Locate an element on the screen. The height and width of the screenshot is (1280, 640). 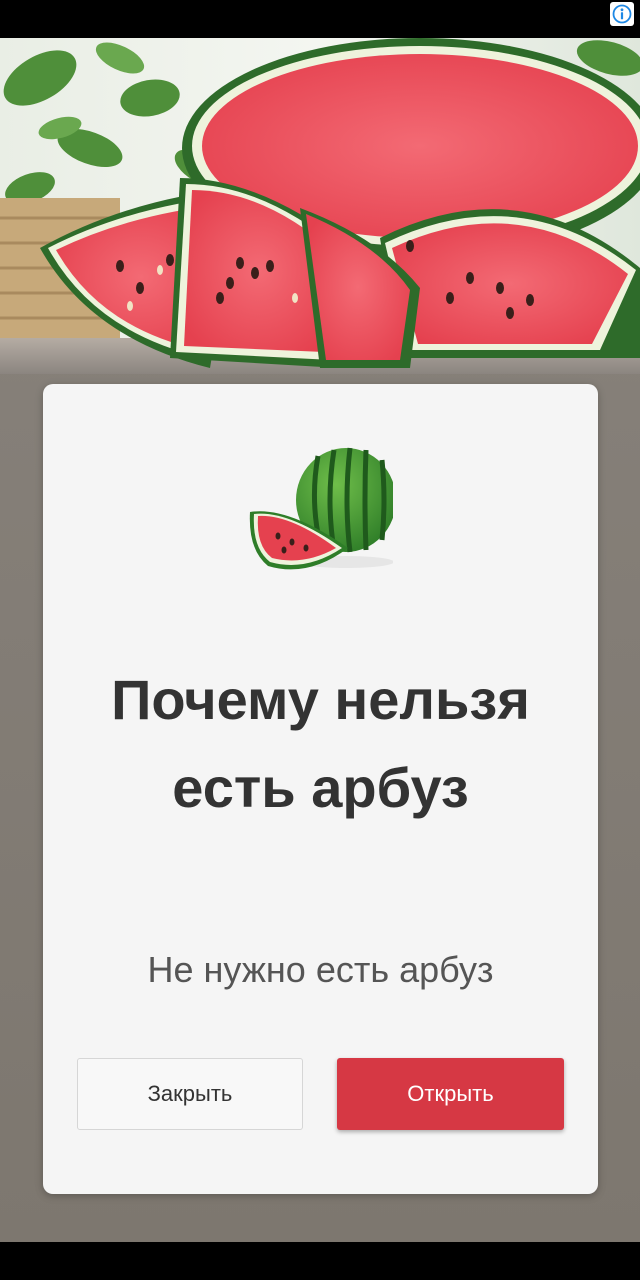
close-button: Закрыть is located at coordinates (190, 1094).